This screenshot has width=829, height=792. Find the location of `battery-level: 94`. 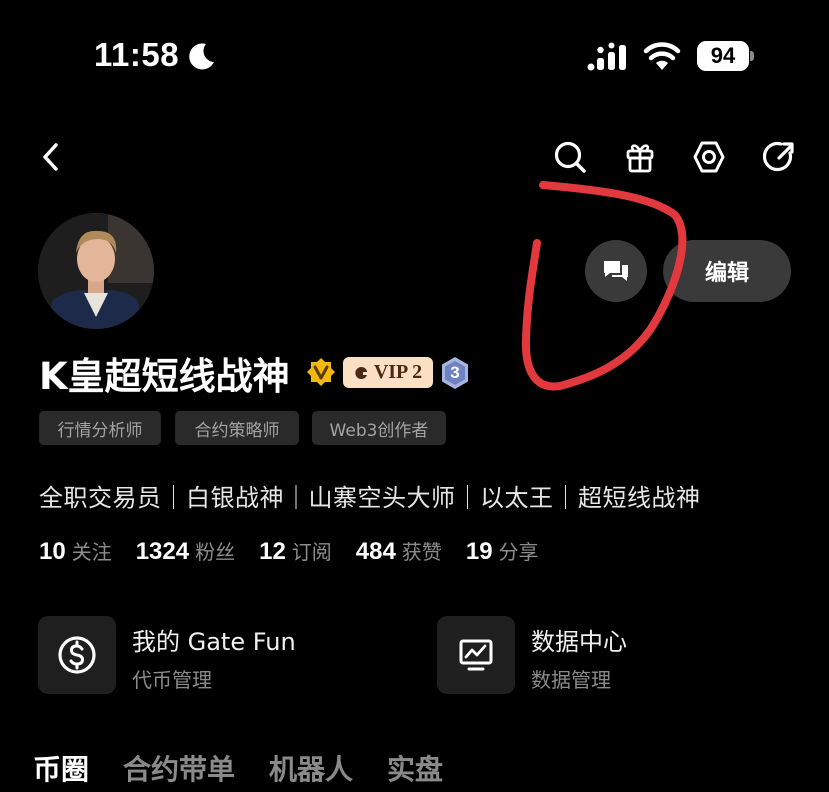

battery-level: 94 is located at coordinates (723, 56).